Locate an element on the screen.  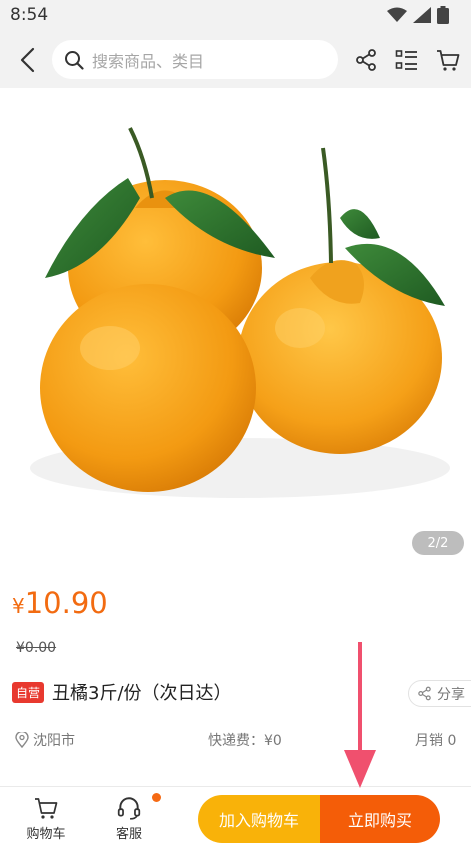
status-time: 8:54 is located at coordinates (29, 15).